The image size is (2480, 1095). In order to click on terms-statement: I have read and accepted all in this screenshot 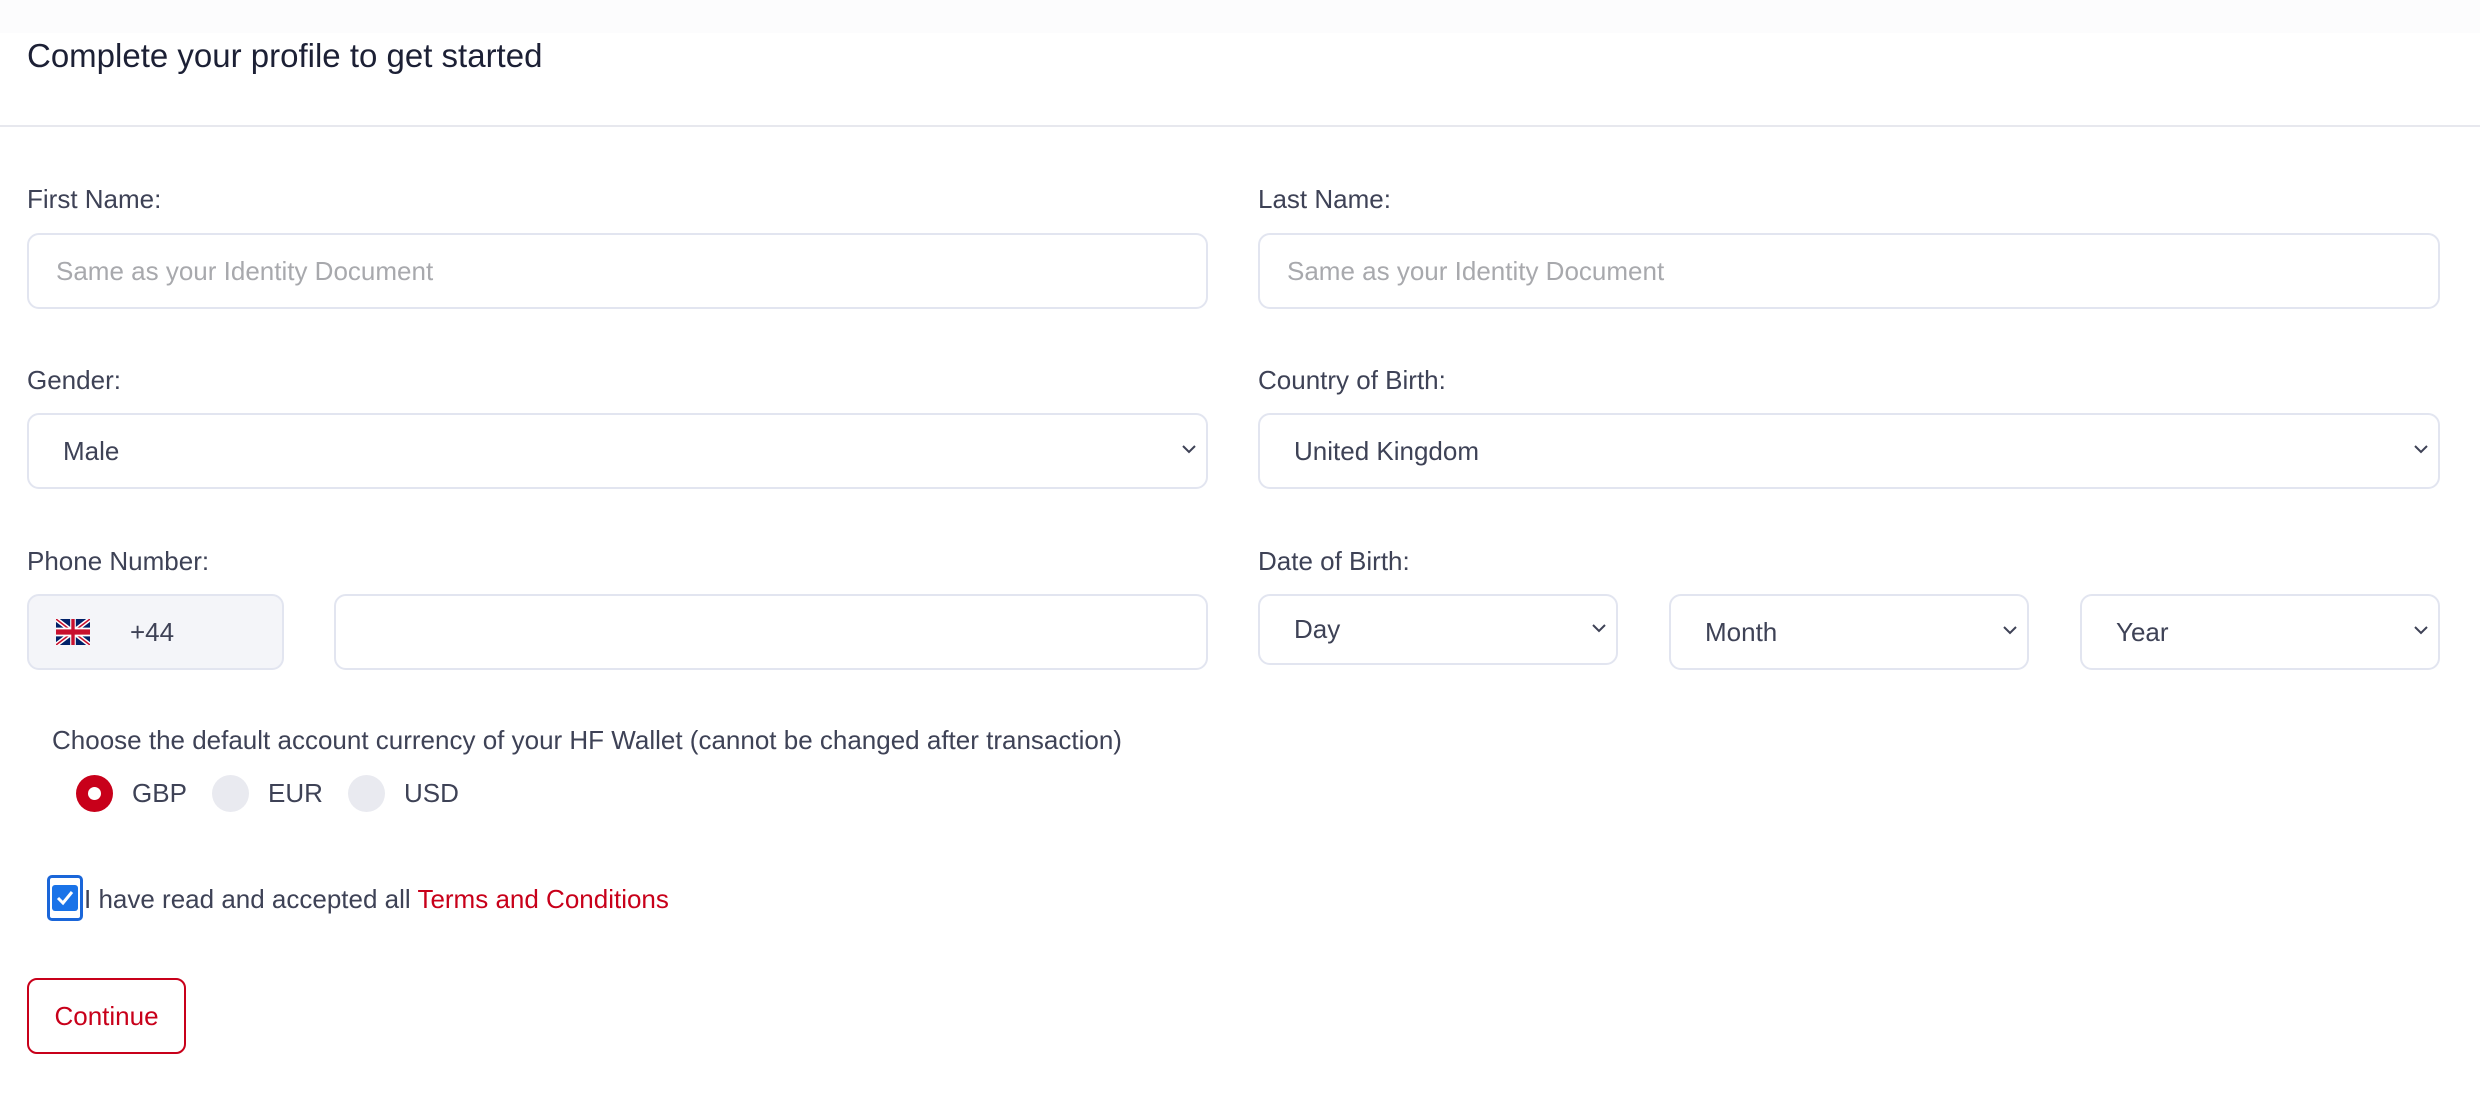, I will do `click(251, 899)`.